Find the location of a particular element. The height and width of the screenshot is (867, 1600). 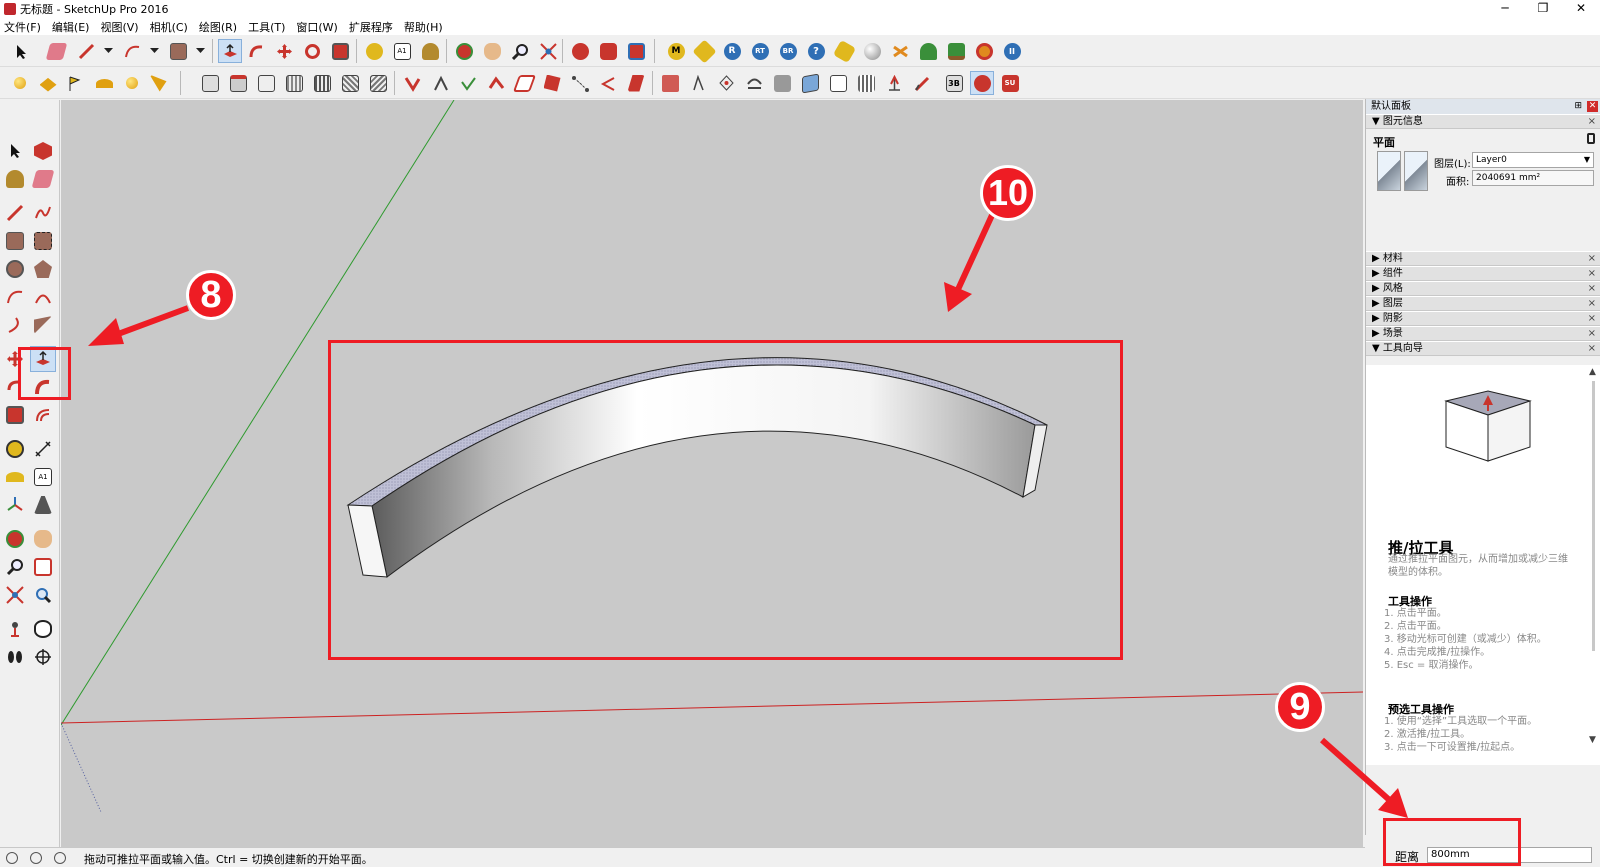

plugin-3b-icon: 3B is located at coordinates (954, 83).